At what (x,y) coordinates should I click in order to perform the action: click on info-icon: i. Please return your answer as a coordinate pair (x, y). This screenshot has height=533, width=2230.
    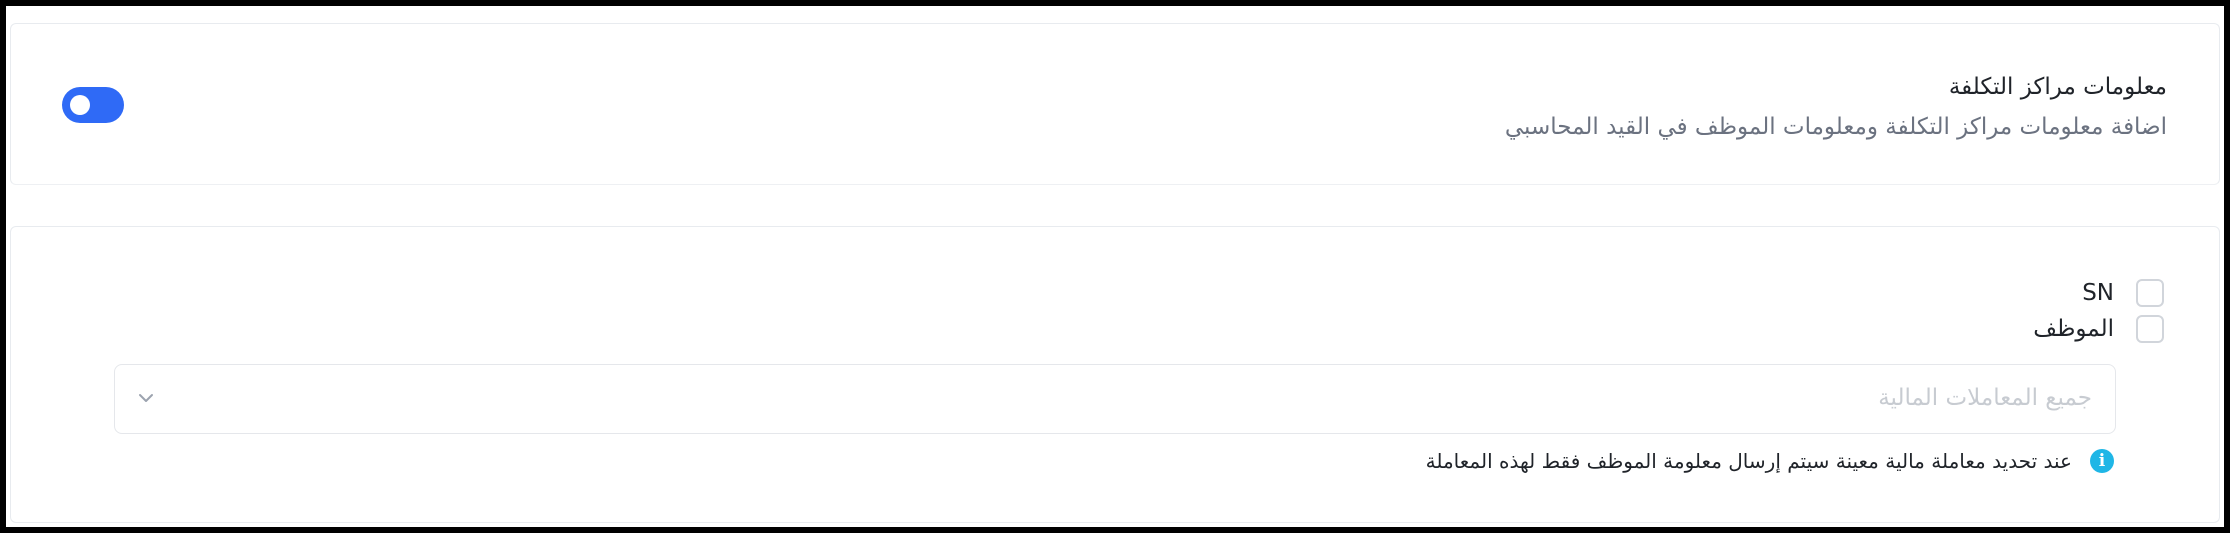
    Looking at the image, I should click on (2102, 461).